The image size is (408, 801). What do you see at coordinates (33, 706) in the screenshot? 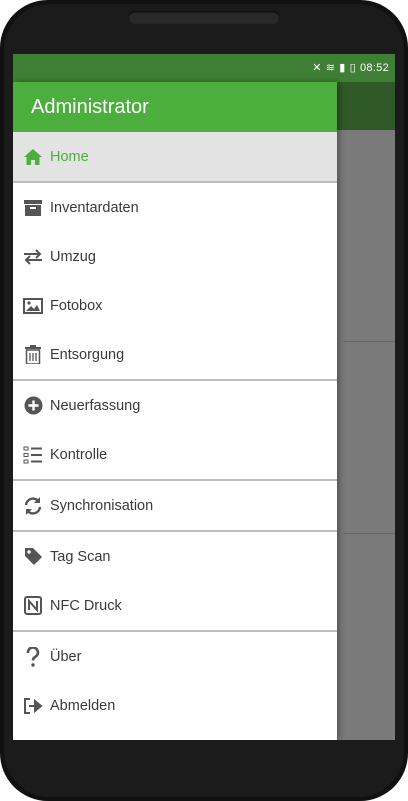
I see `sign-out-icon` at bounding box center [33, 706].